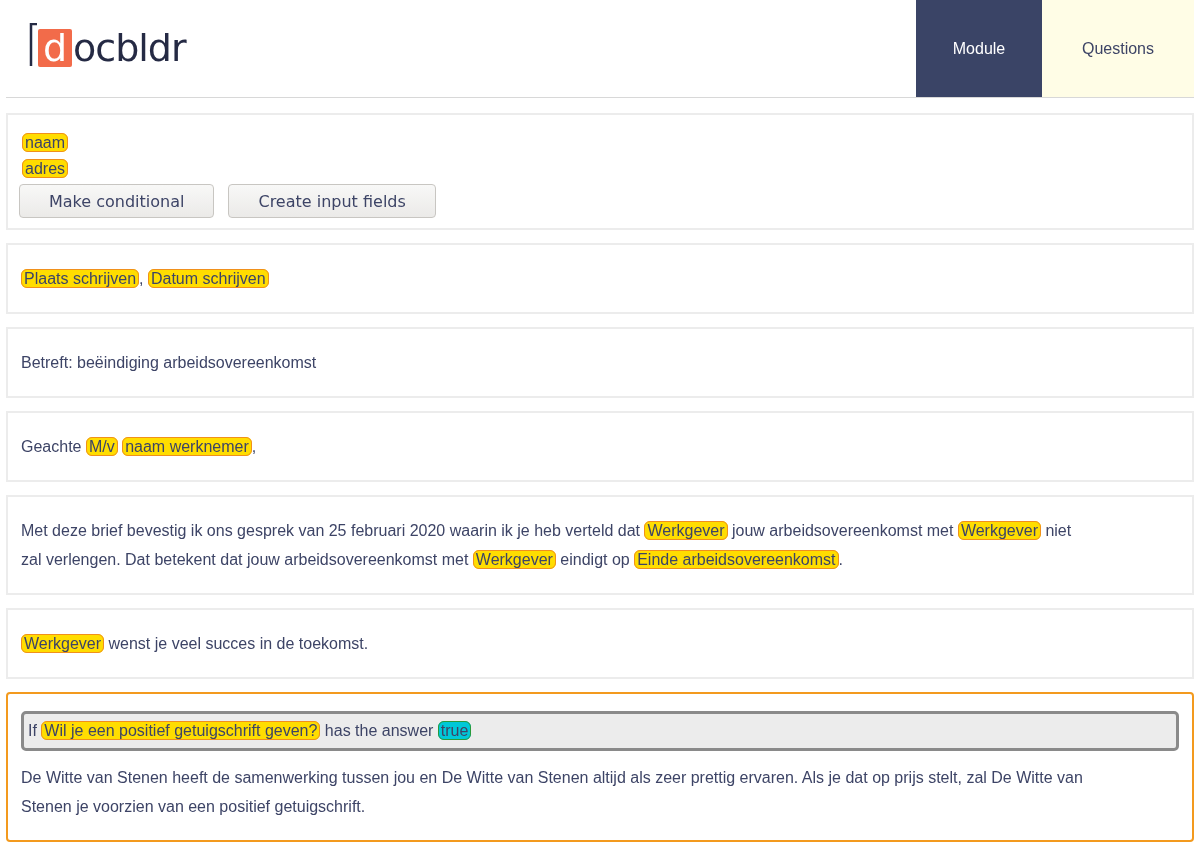 This screenshot has width=1200, height=855. What do you see at coordinates (552, 777) in the screenshot?
I see `paragraph-text: De Witte van Stenen heeft de samenwerking tussen jou en De Witte van Stenen altijd als zeer prettig ervaren. Als je dat op prijs stelt, zal De Witte van` at bounding box center [552, 777].